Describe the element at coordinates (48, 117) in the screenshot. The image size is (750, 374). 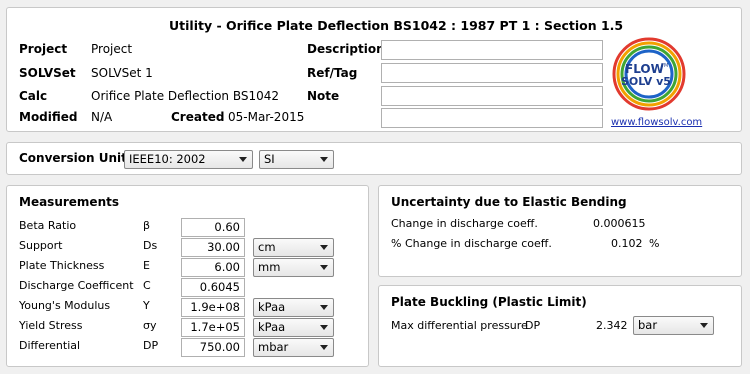
I see `modified-label: Modified` at that location.